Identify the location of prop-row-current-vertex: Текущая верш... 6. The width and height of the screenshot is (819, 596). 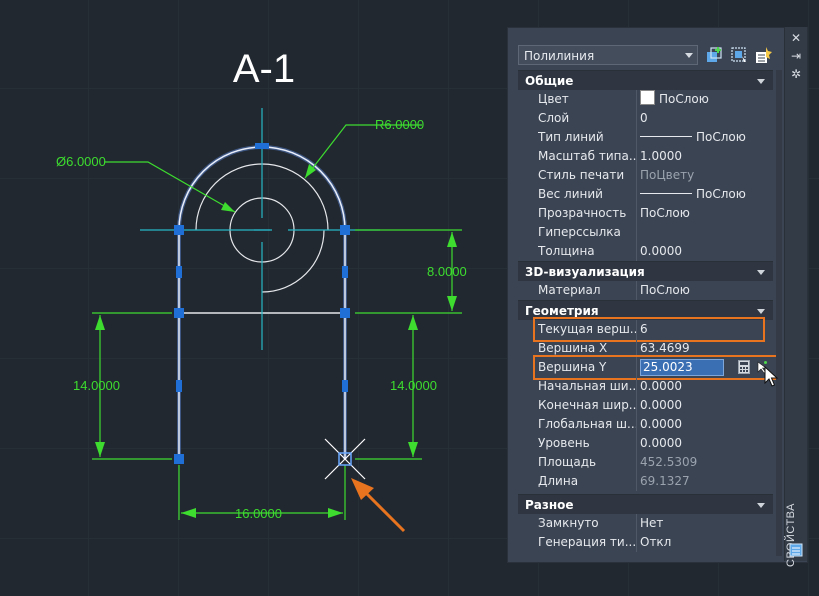
(645, 329).